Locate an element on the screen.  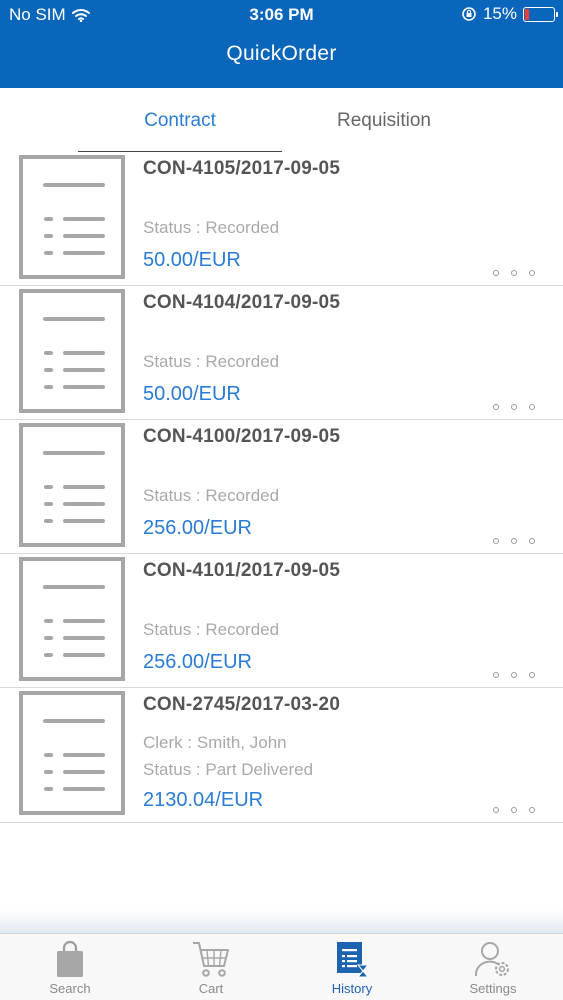
battery-level is located at coordinates (527, 14).